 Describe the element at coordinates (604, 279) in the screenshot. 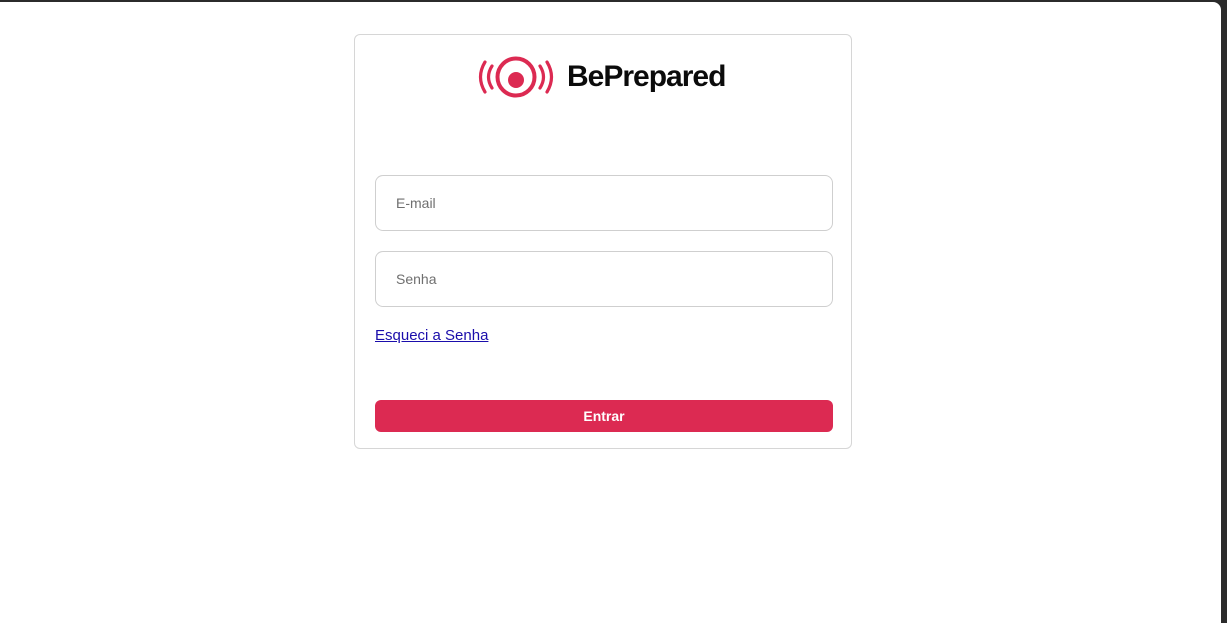

I see `password-input` at that location.